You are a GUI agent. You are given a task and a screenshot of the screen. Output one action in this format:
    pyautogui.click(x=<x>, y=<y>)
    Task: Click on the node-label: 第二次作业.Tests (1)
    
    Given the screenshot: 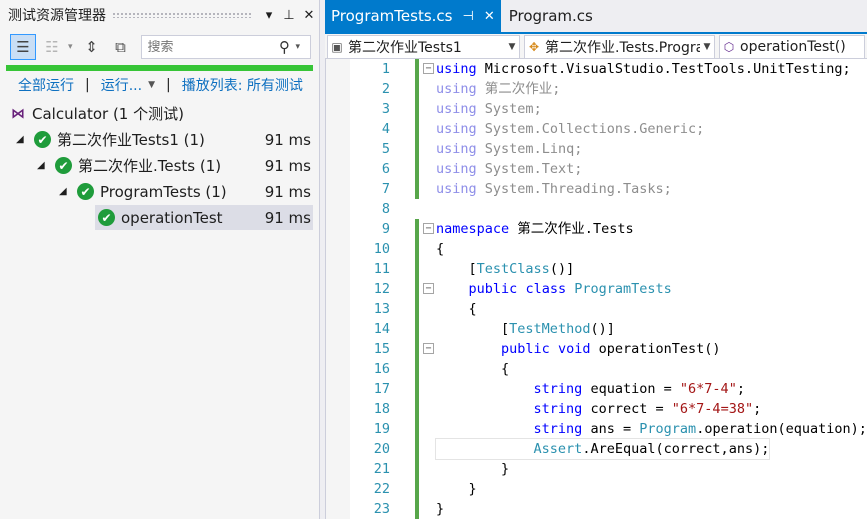 What is the action you would take?
    pyautogui.click(x=150, y=166)
    